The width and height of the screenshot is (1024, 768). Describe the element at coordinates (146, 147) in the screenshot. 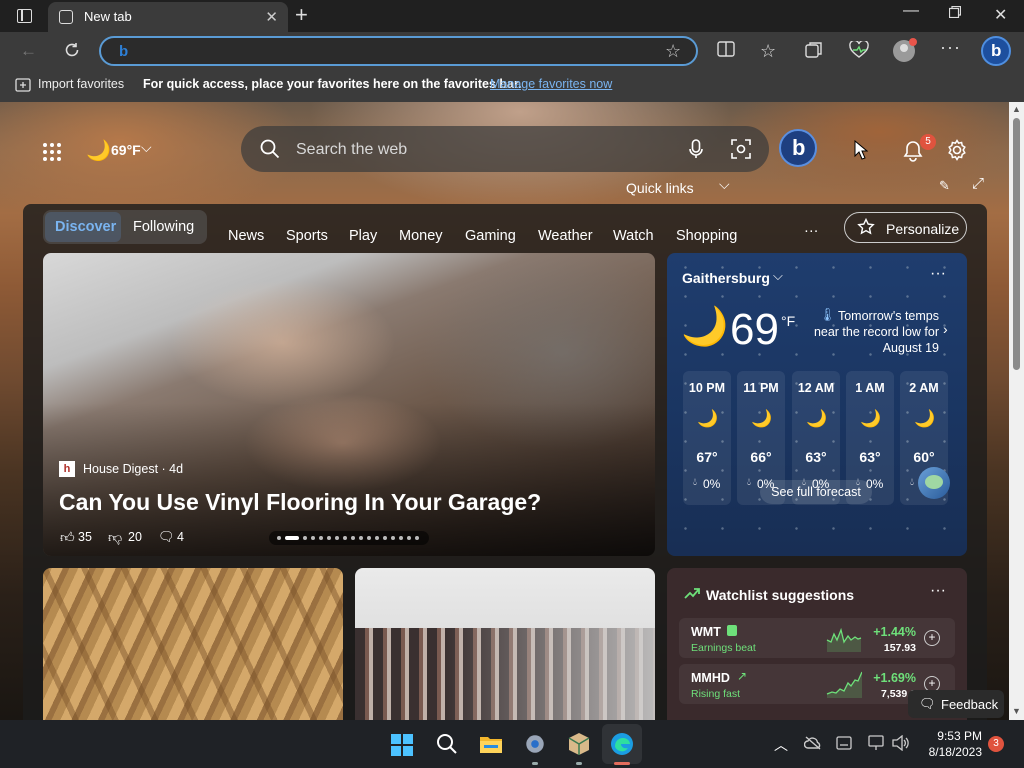

I see `chevron-down-icon: ⌵` at that location.